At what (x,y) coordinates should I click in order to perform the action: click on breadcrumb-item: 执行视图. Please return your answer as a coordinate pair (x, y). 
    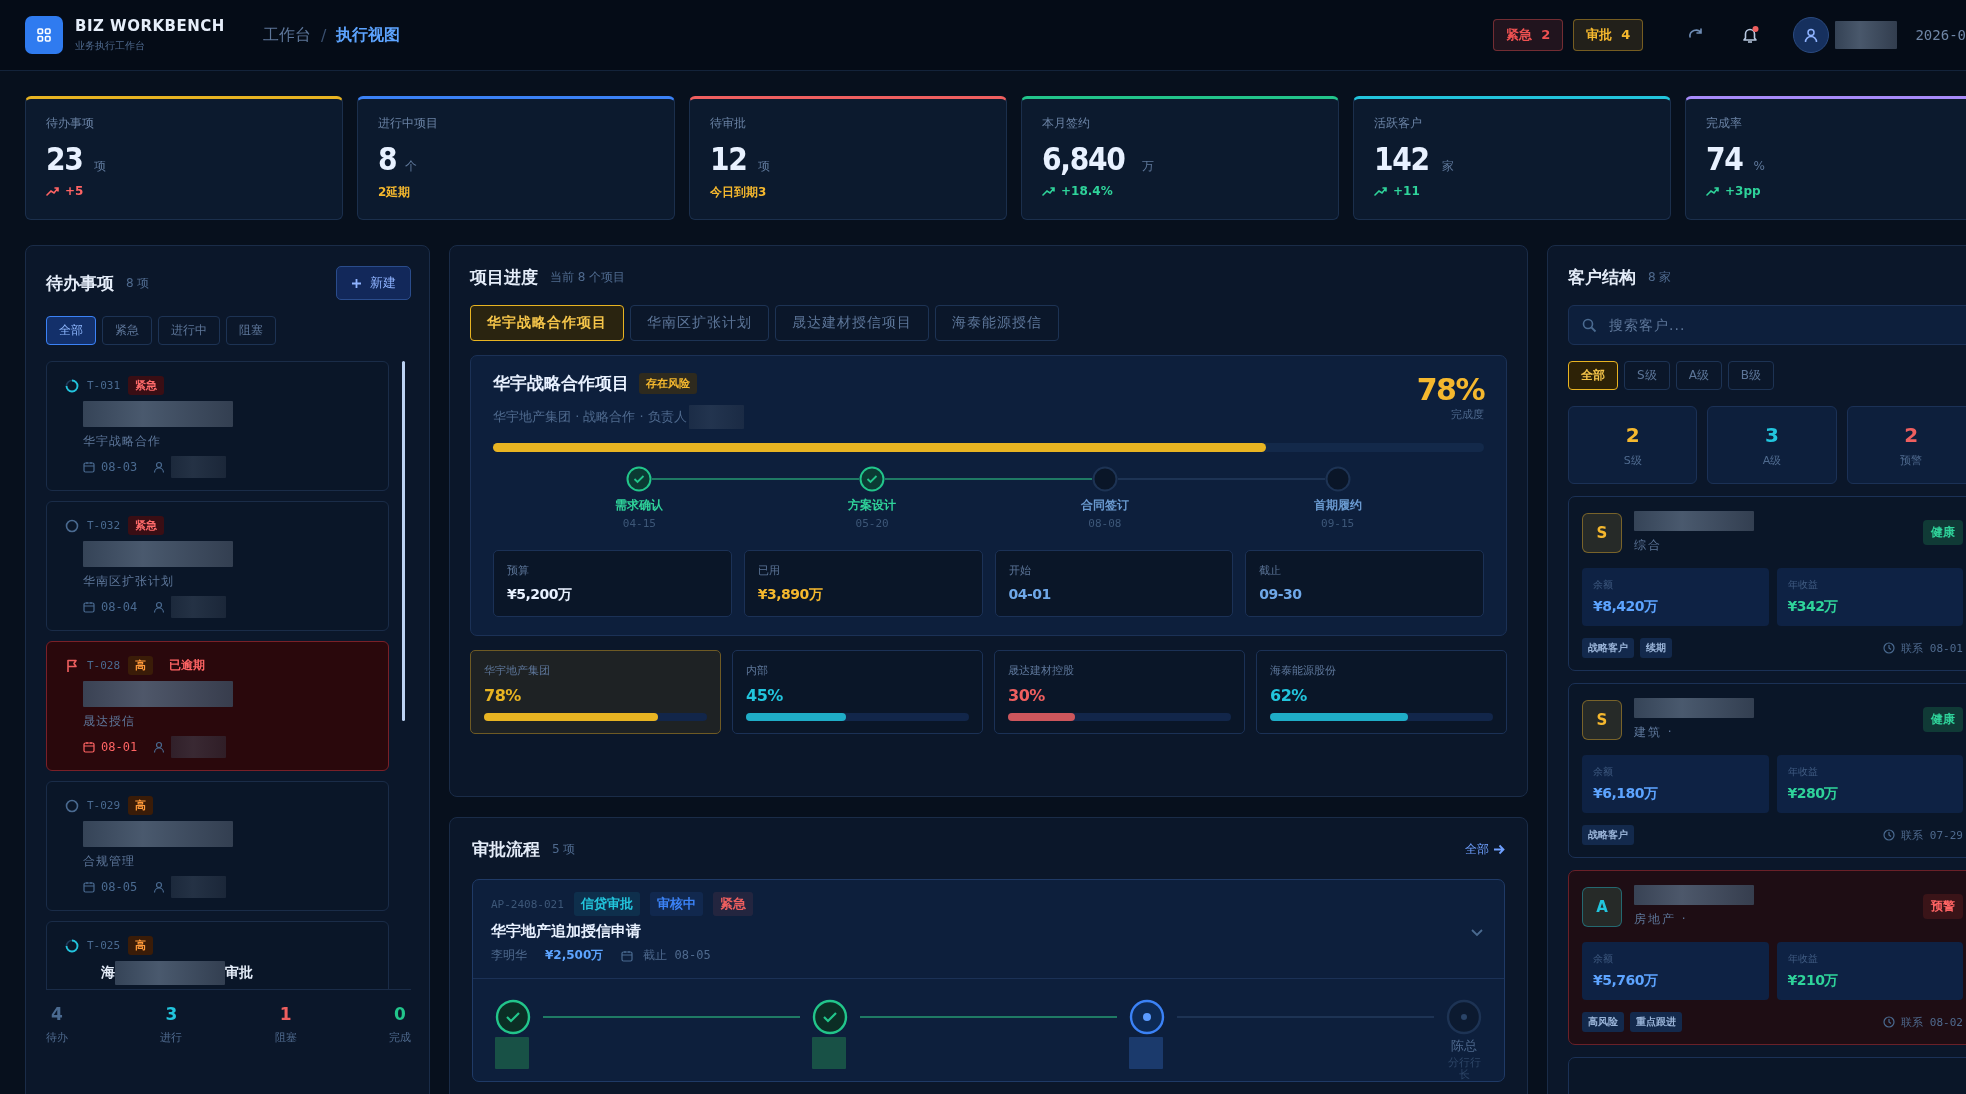
    Looking at the image, I should click on (368, 35).